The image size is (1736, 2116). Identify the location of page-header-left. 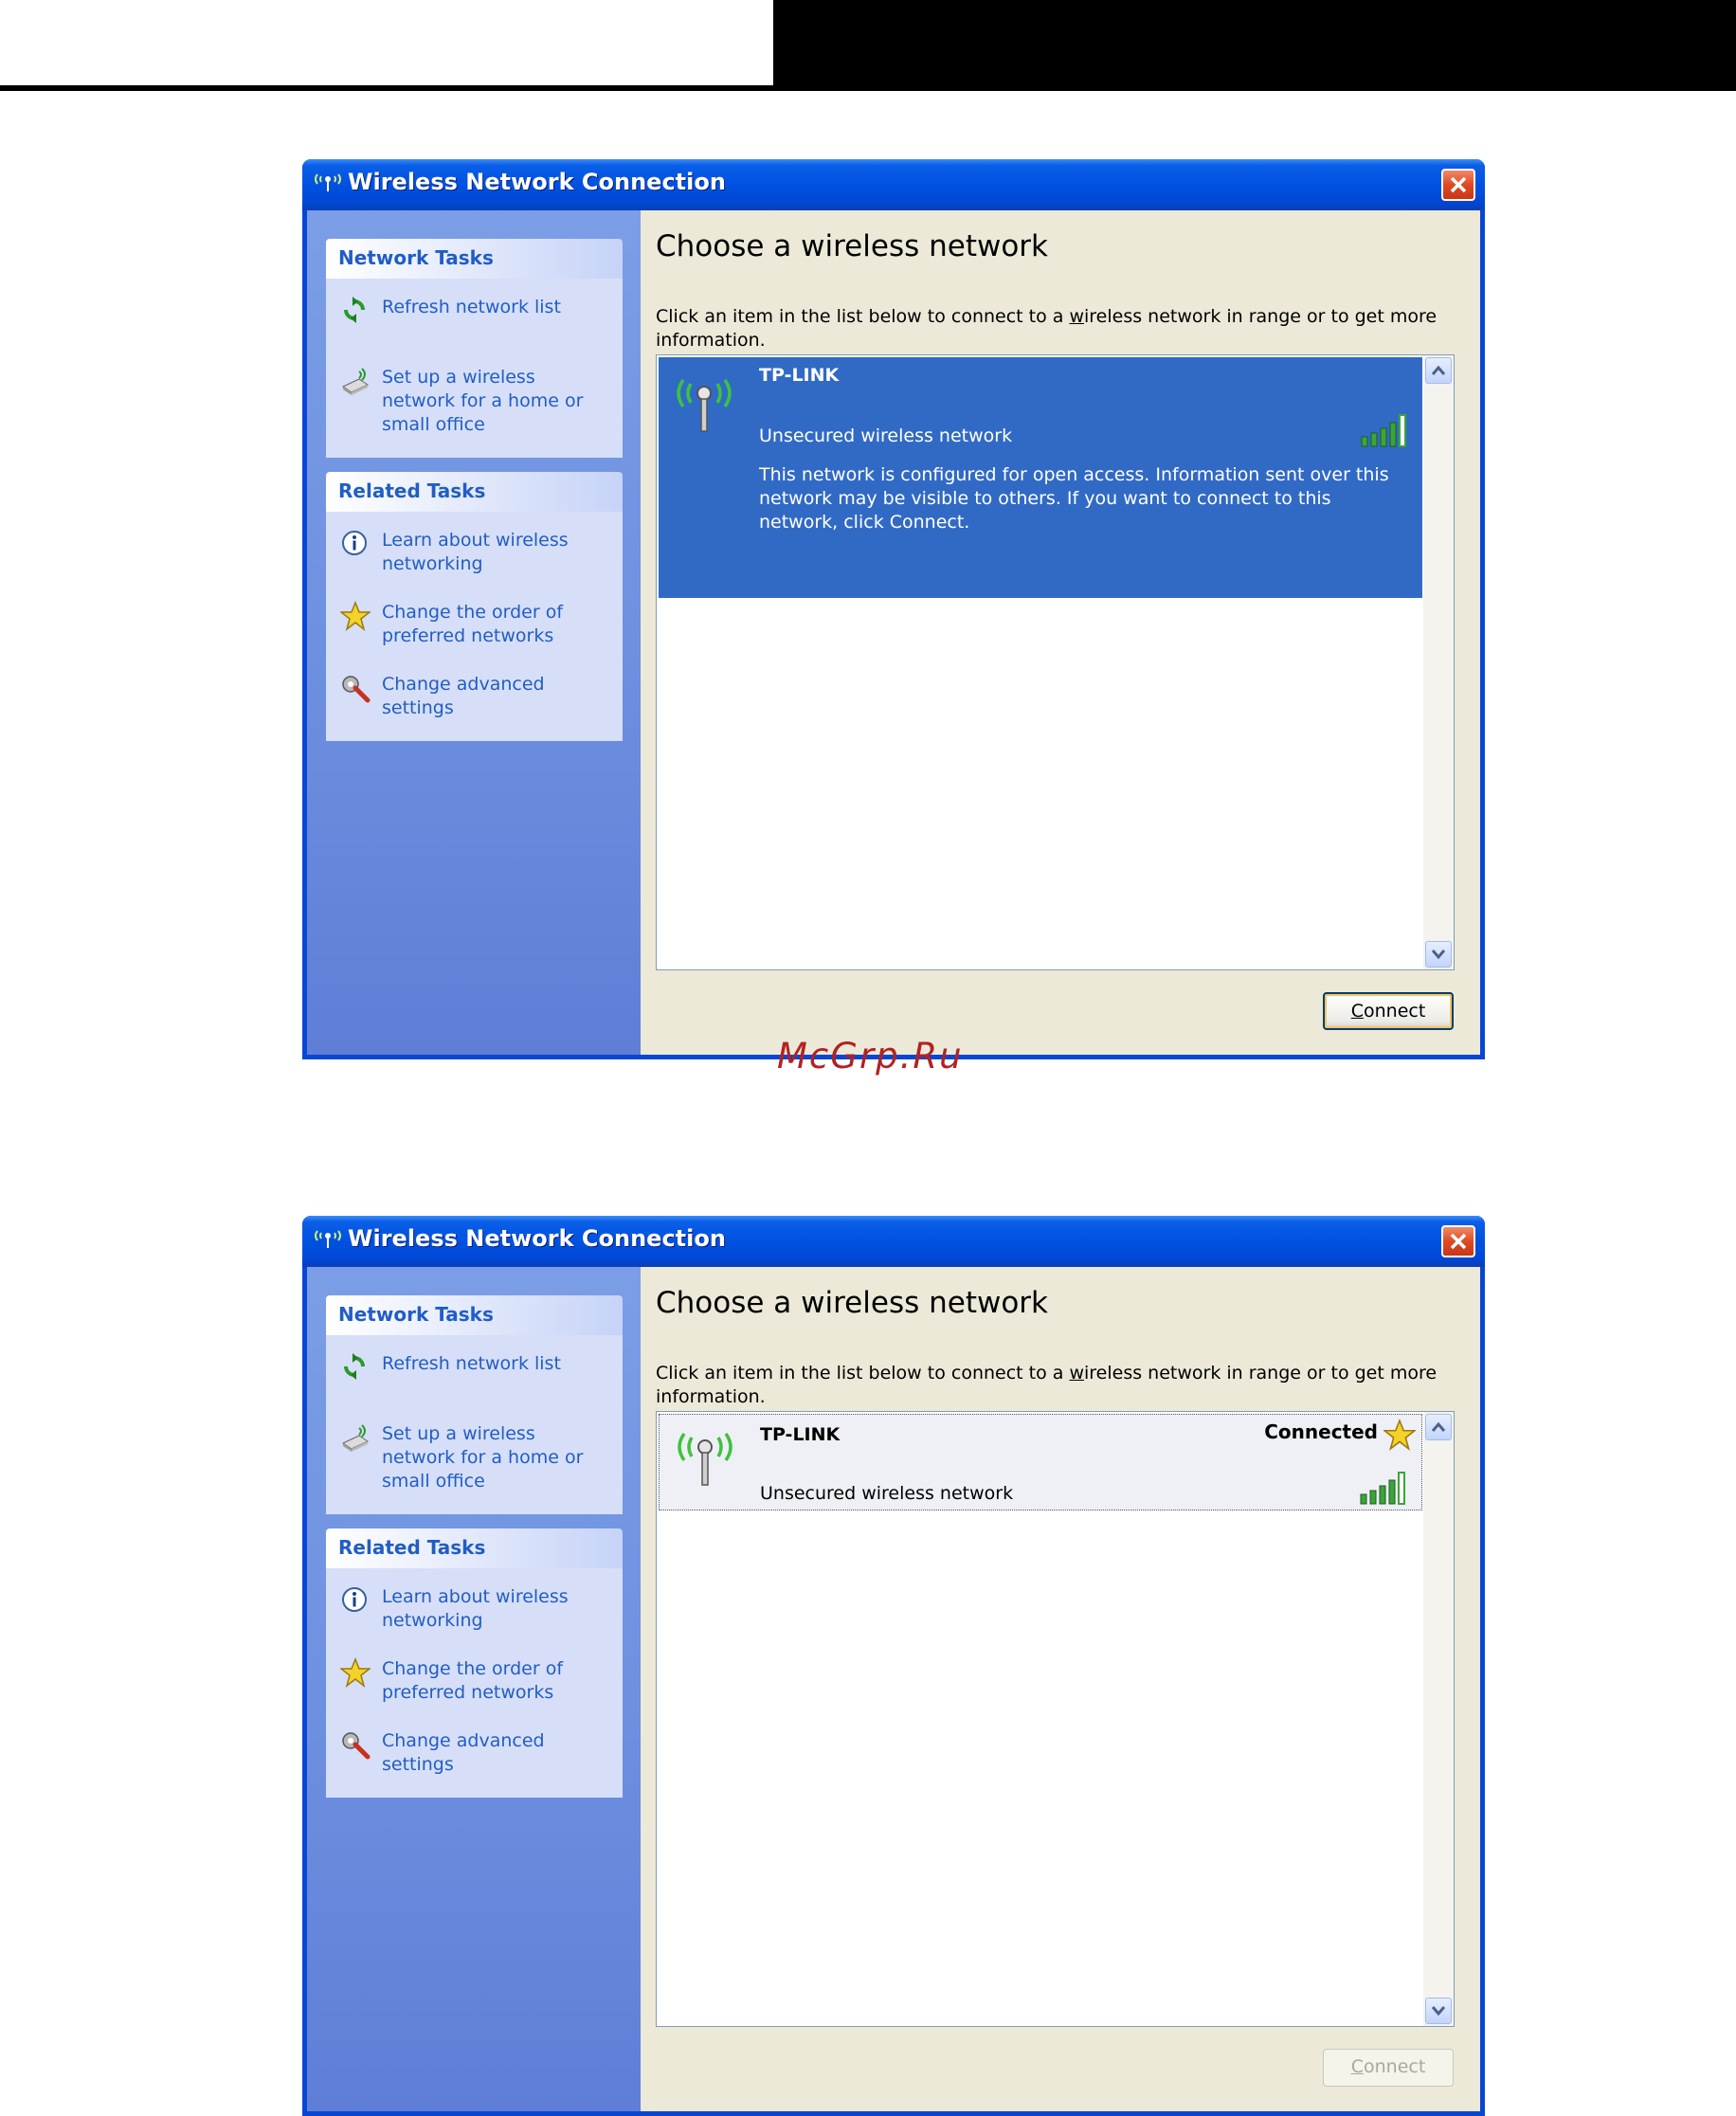
(386, 42).